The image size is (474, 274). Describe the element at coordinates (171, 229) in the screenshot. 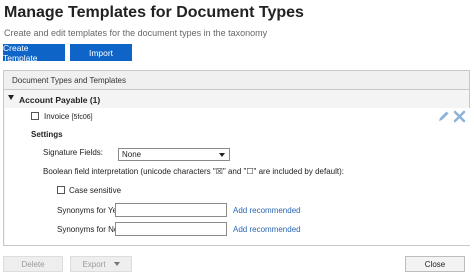

I see `synonyms-no-input` at that location.